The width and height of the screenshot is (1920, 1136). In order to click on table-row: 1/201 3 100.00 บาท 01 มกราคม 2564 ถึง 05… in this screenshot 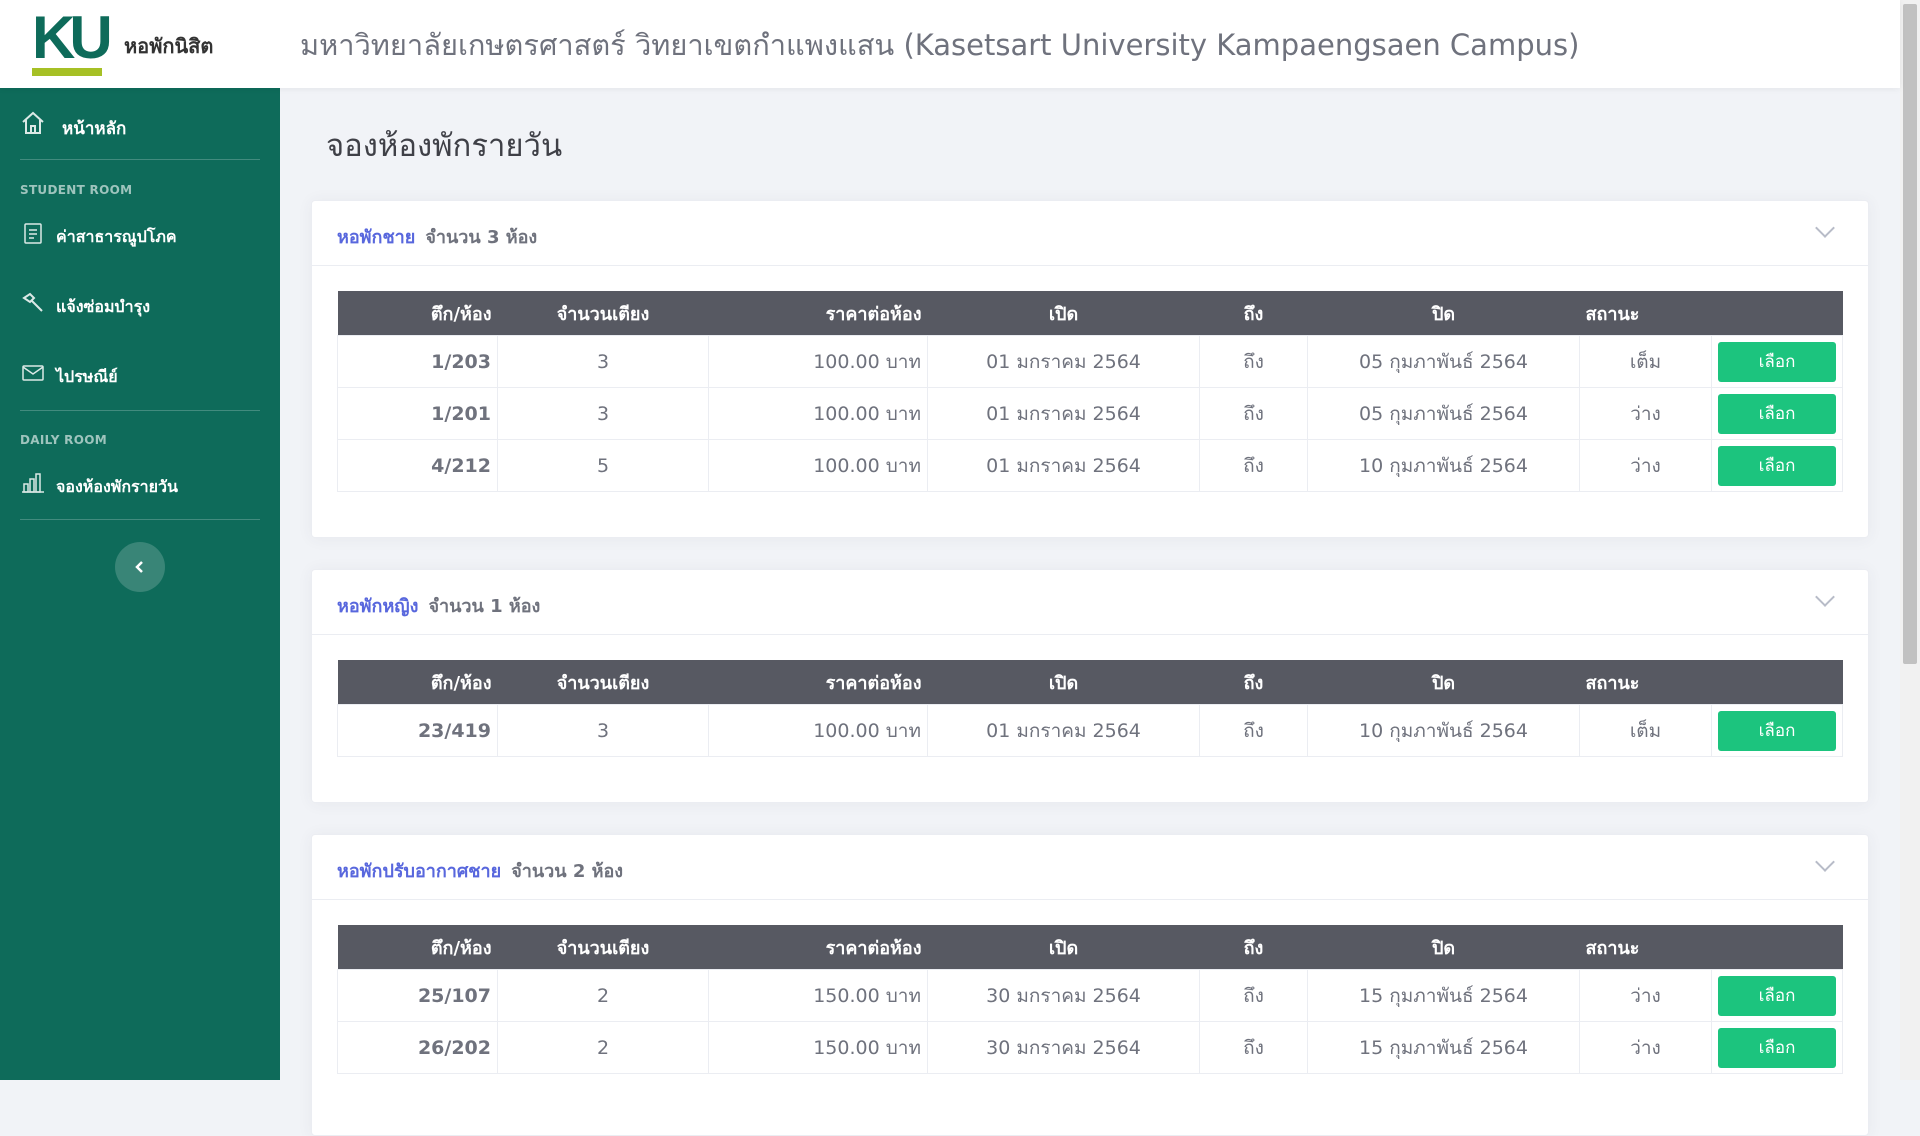, I will do `click(1090, 413)`.